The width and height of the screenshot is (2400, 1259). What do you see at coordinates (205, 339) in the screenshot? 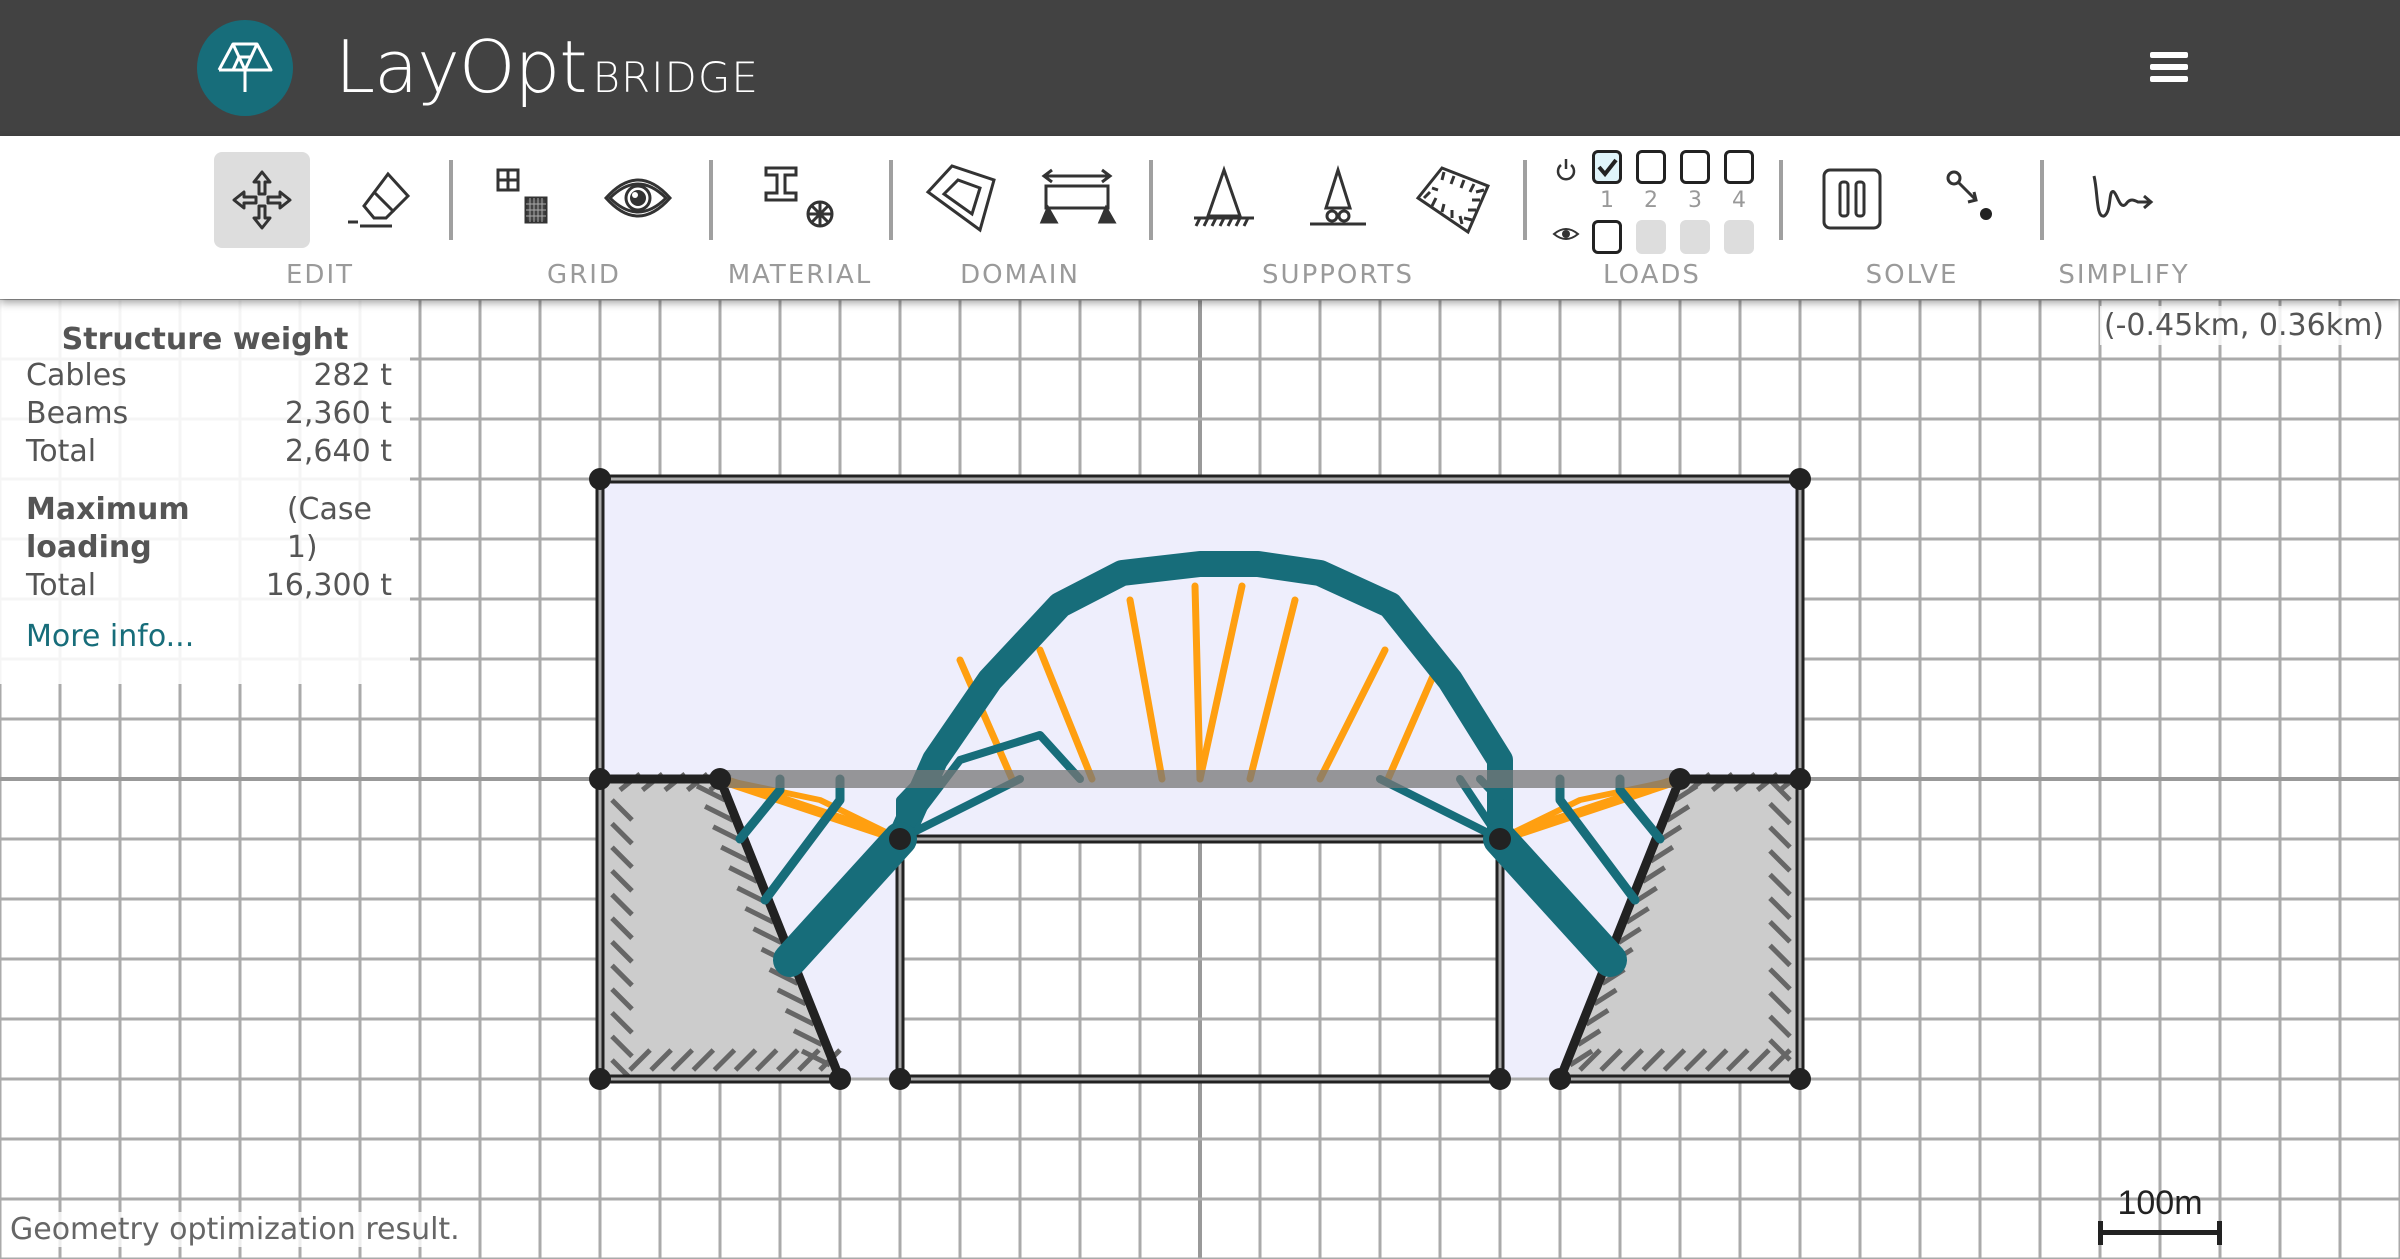
I see `structure-weight-heading: Structure weight` at bounding box center [205, 339].